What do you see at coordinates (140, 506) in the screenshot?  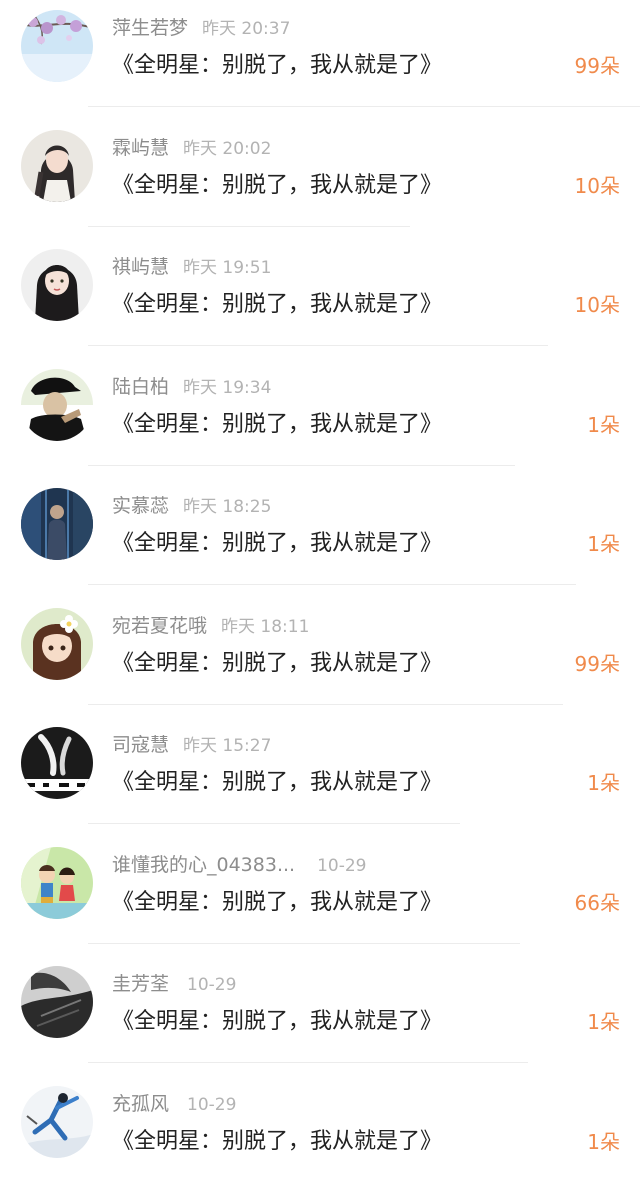 I see `username: 实慕蕊` at bounding box center [140, 506].